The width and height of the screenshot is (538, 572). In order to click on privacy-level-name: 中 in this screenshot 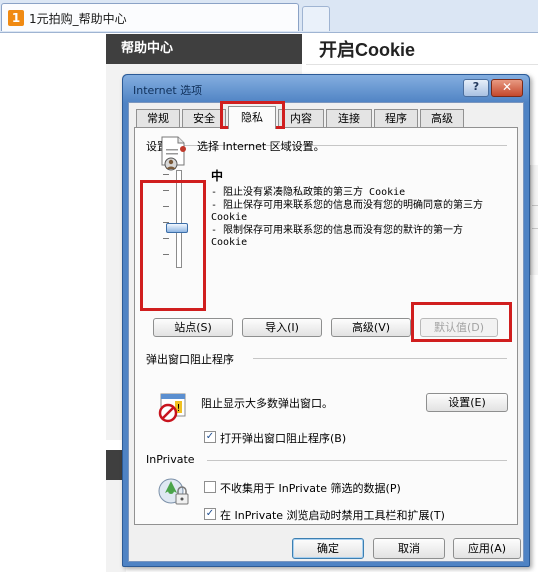, I will do `click(217, 176)`.